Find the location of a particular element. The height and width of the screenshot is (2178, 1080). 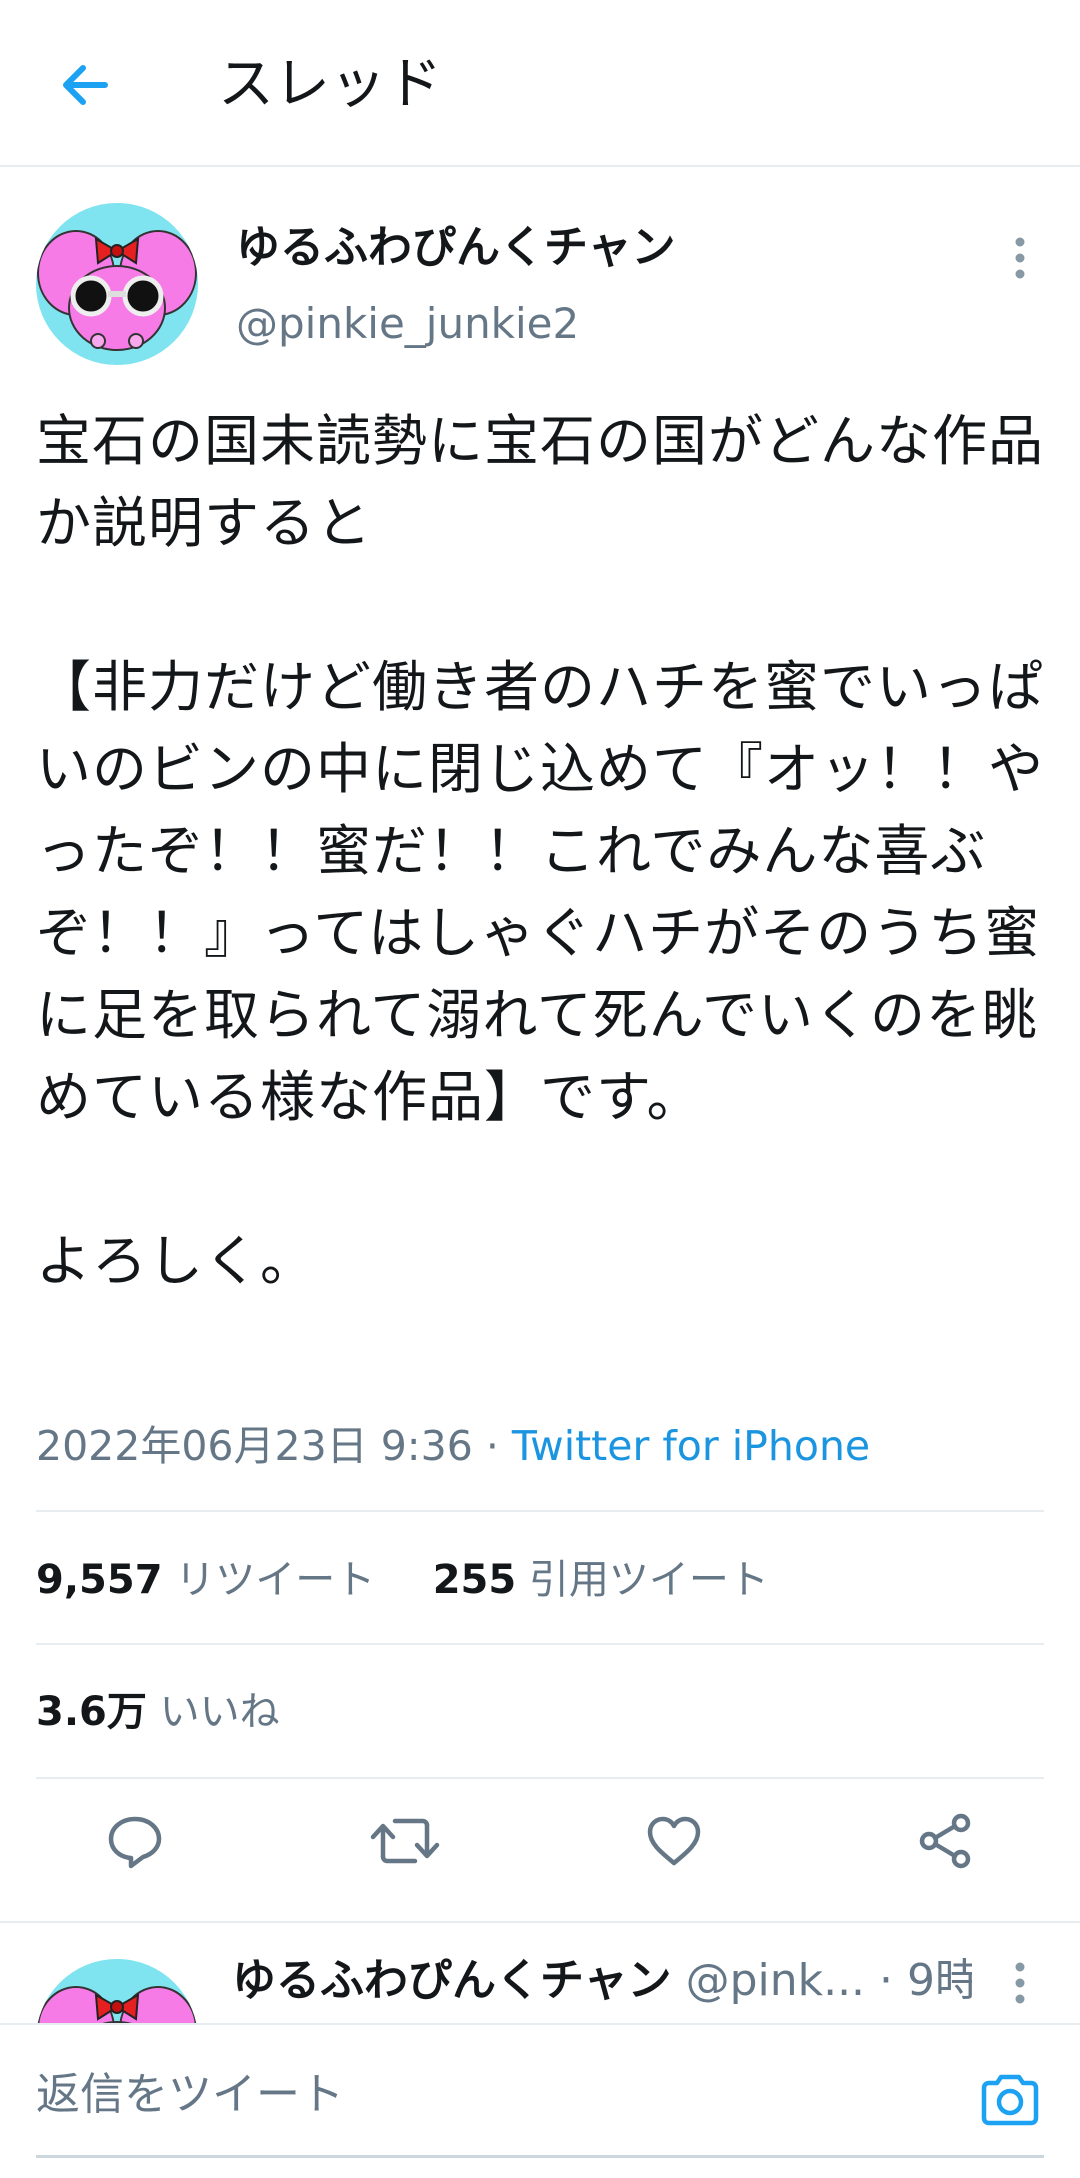

action-bar is located at coordinates (540, 1841).